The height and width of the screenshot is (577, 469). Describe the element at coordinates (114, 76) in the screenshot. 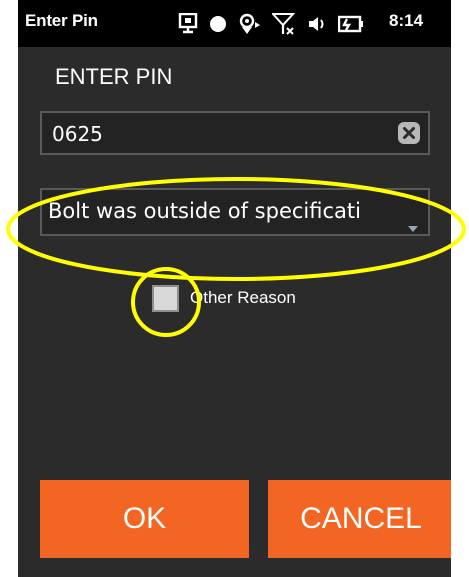

I see `page-title: ENTER PIN` at that location.